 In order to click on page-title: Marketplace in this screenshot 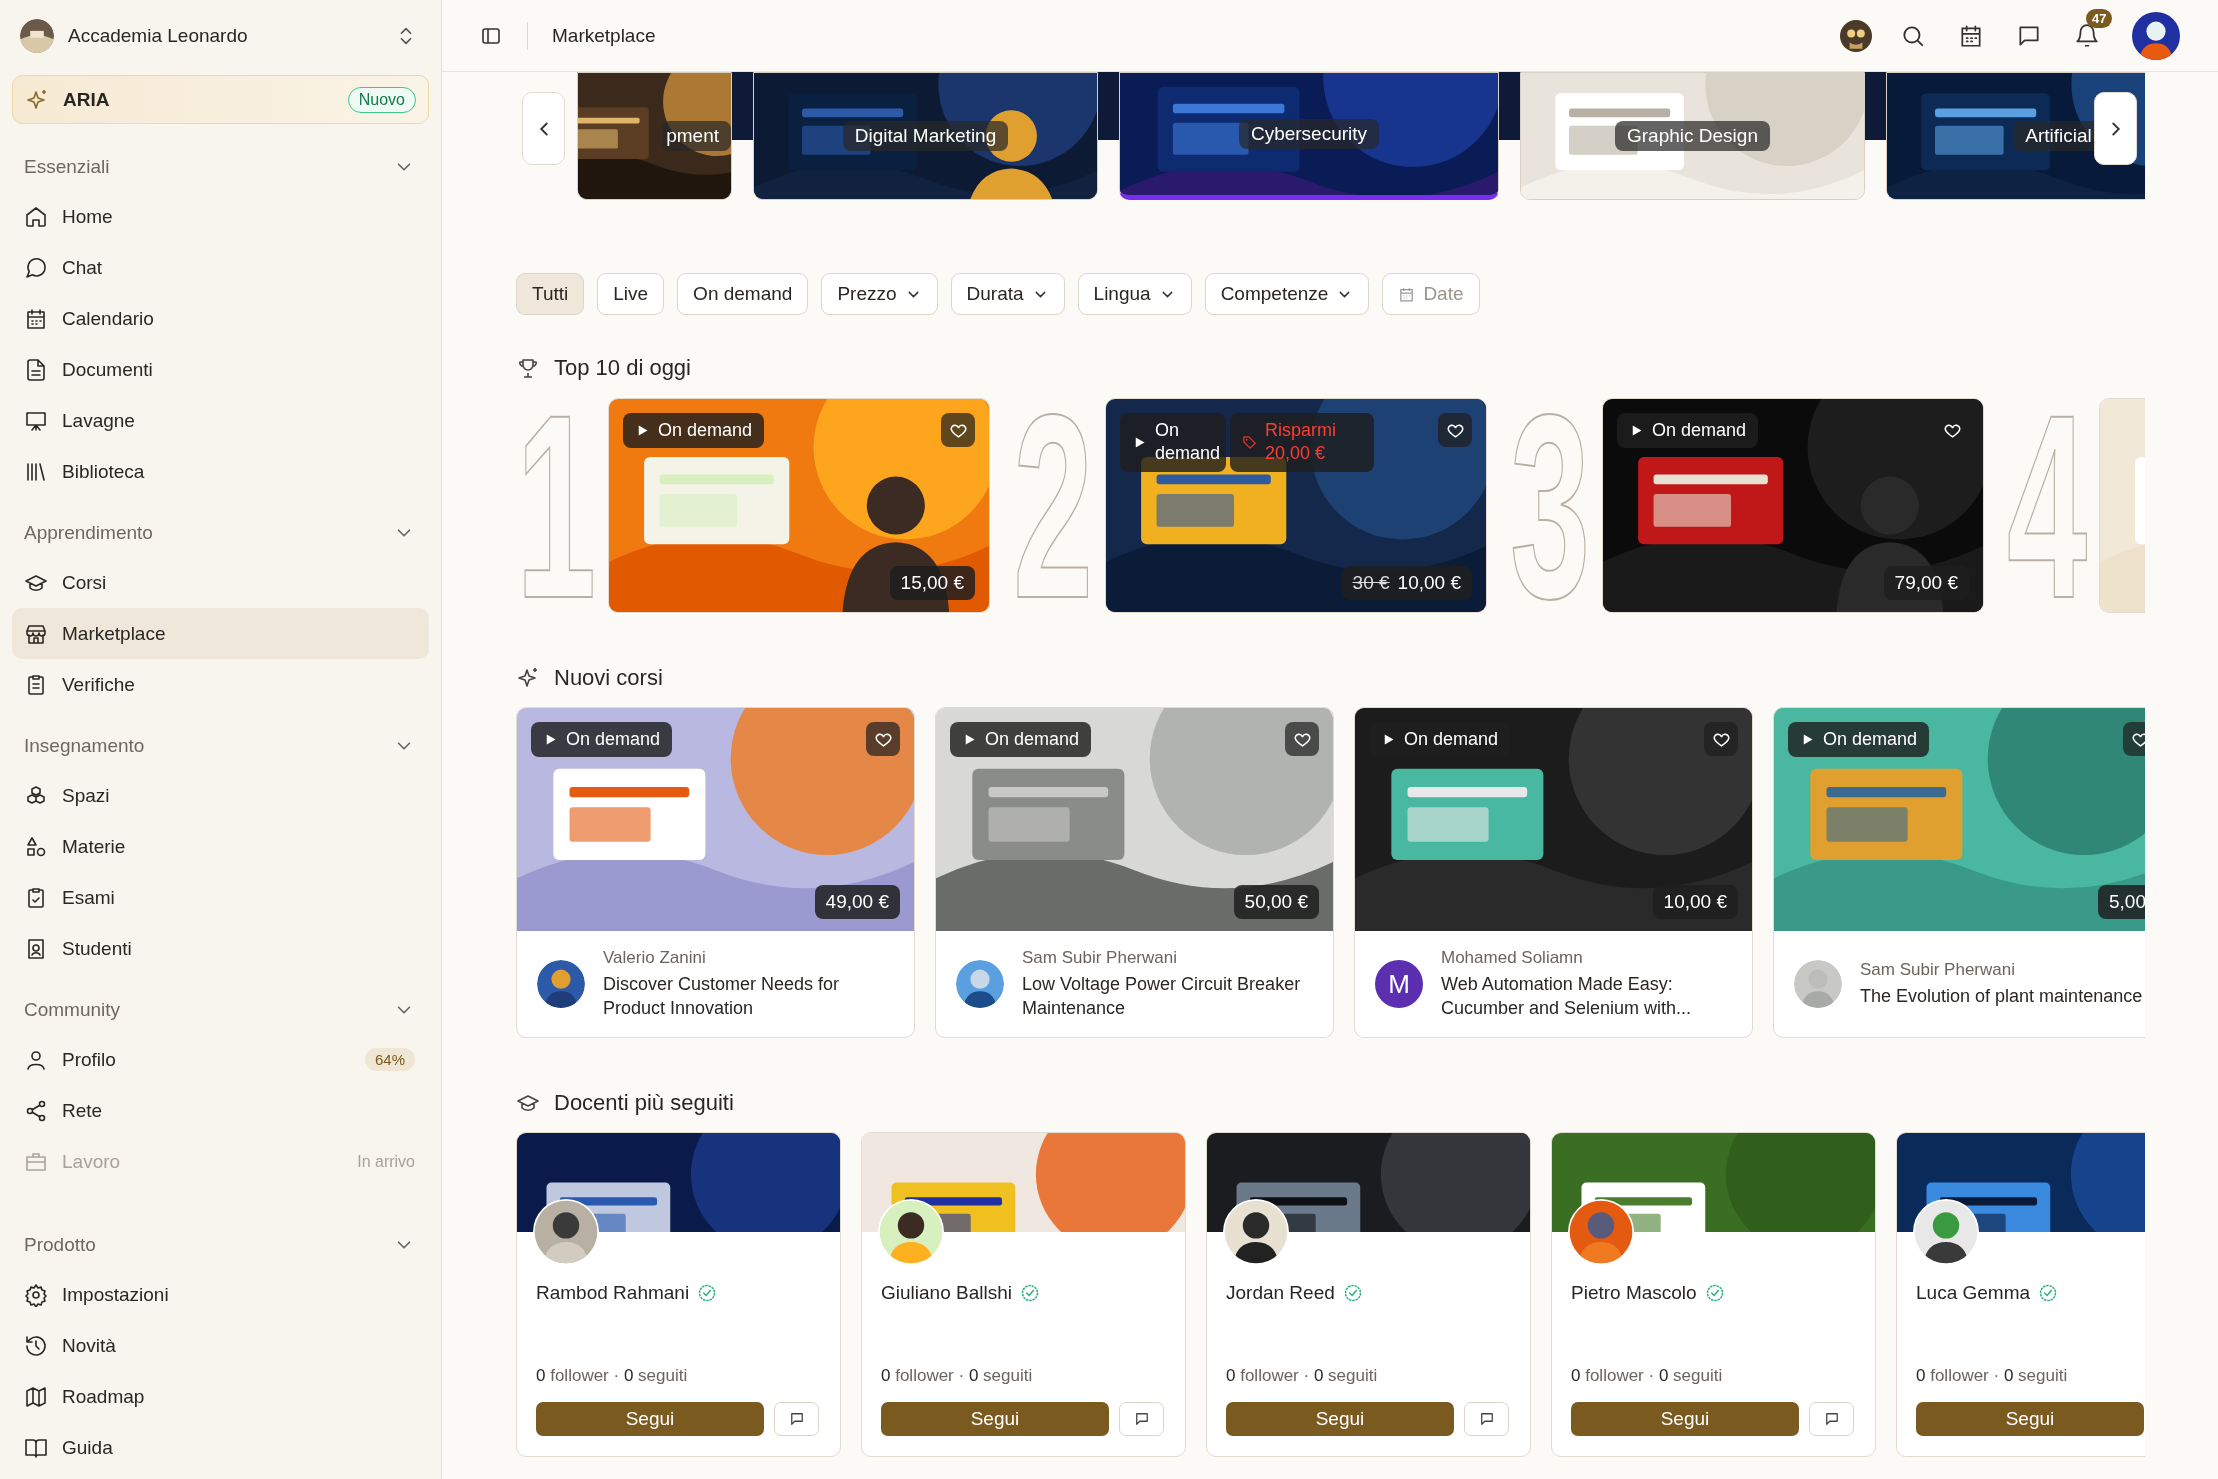, I will do `click(604, 35)`.